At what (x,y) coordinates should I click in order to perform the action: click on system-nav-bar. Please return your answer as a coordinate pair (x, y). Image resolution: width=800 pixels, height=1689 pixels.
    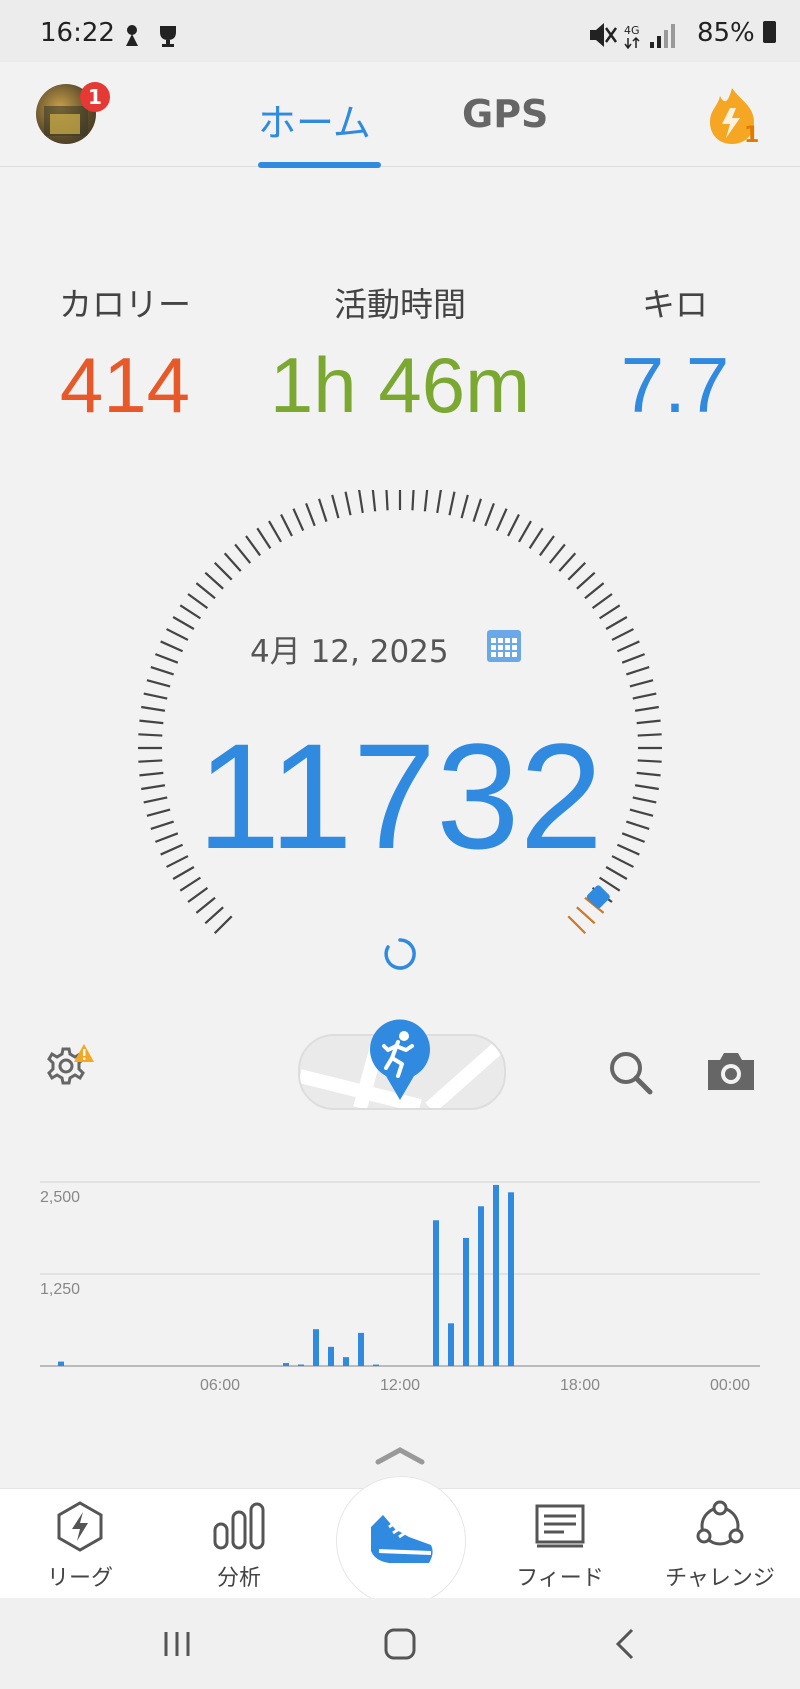
    Looking at the image, I should click on (400, 1643).